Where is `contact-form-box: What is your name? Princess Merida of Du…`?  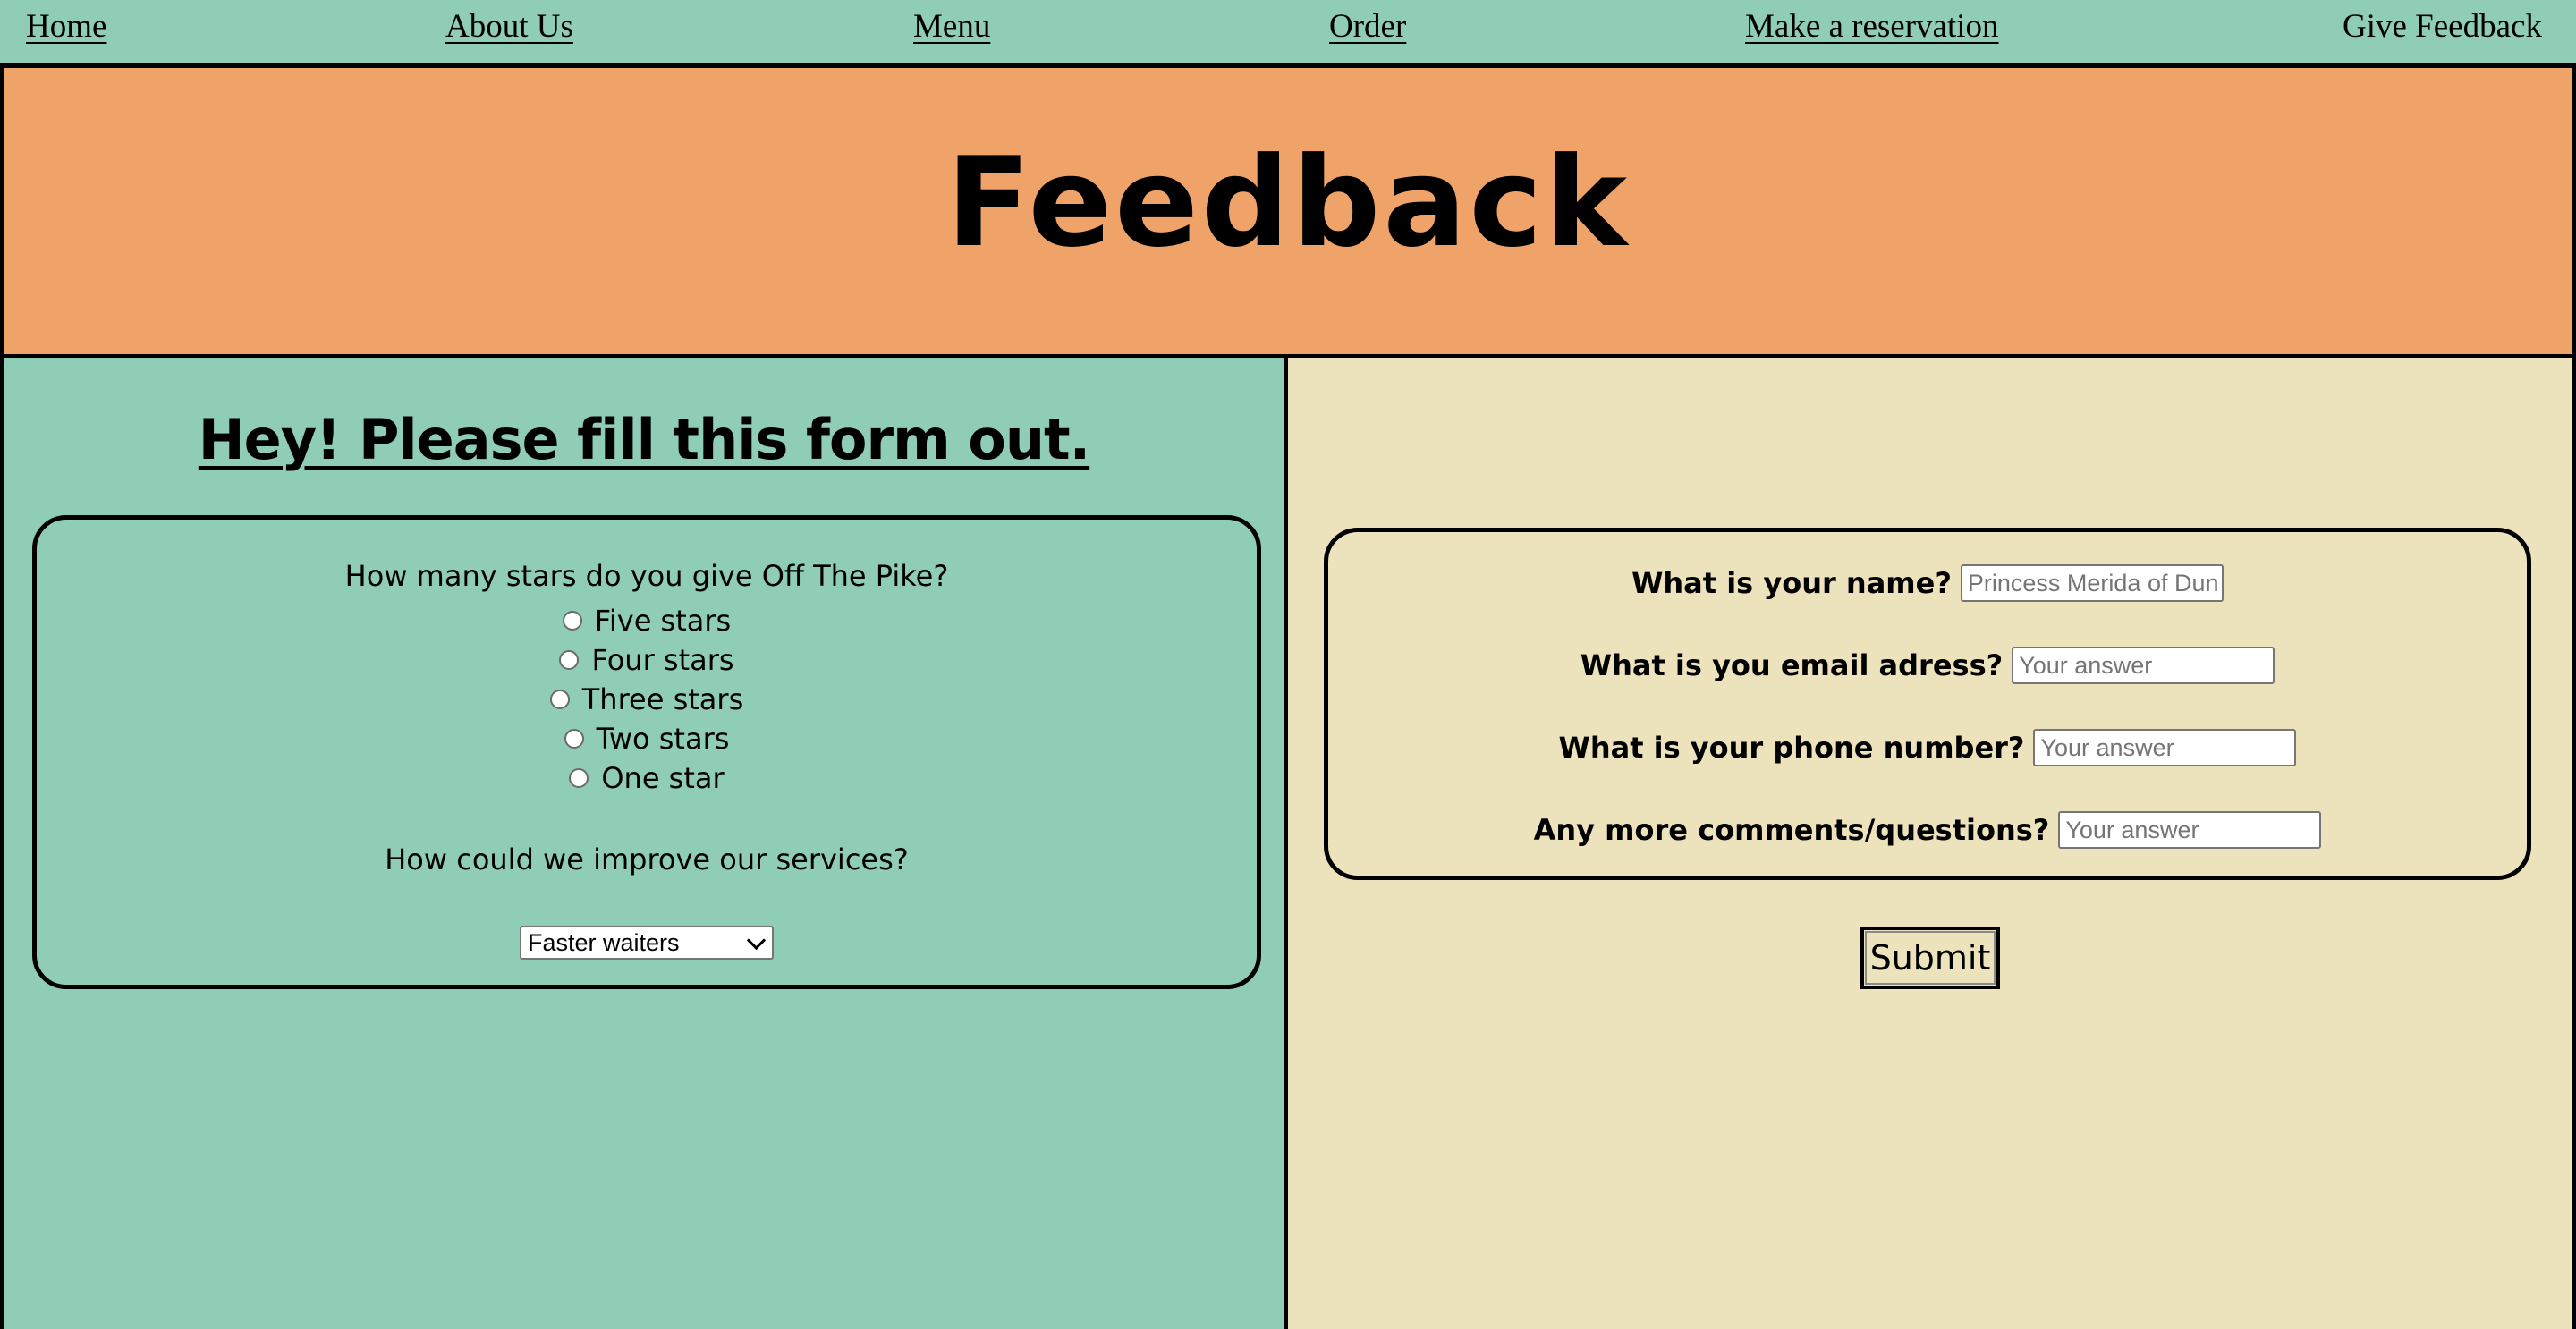 contact-form-box: What is your name? Princess Merida of Du… is located at coordinates (1927, 704).